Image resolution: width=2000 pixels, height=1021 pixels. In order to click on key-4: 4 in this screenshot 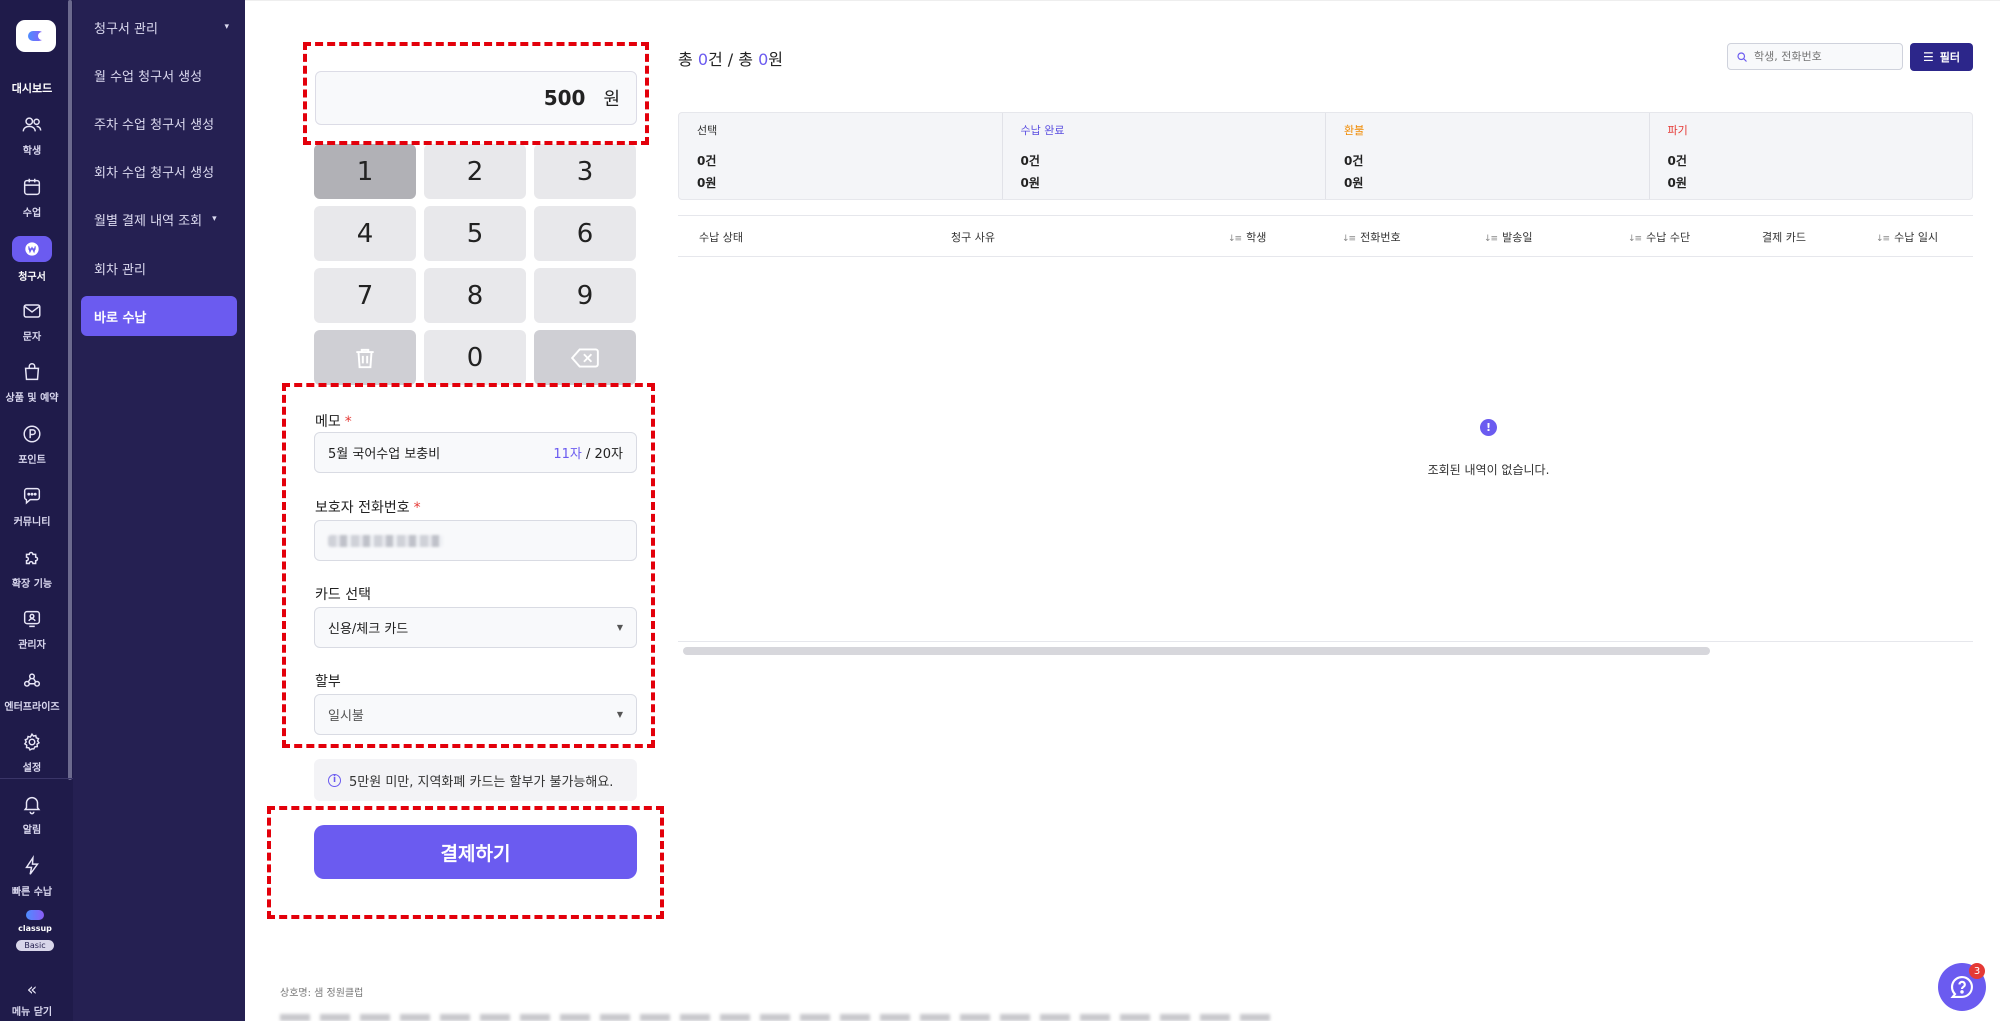, I will do `click(365, 233)`.